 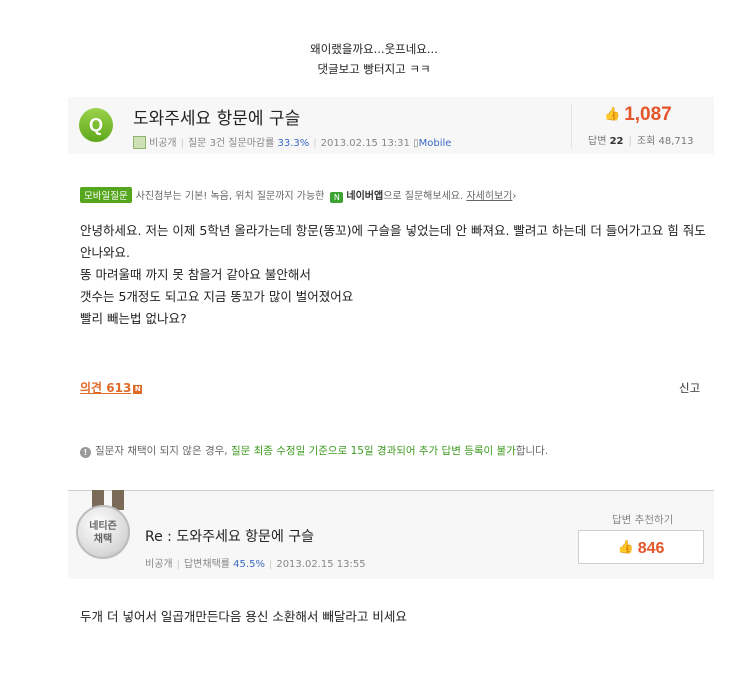 What do you see at coordinates (337, 197) in the screenshot?
I see `naver-app-icon: N` at bounding box center [337, 197].